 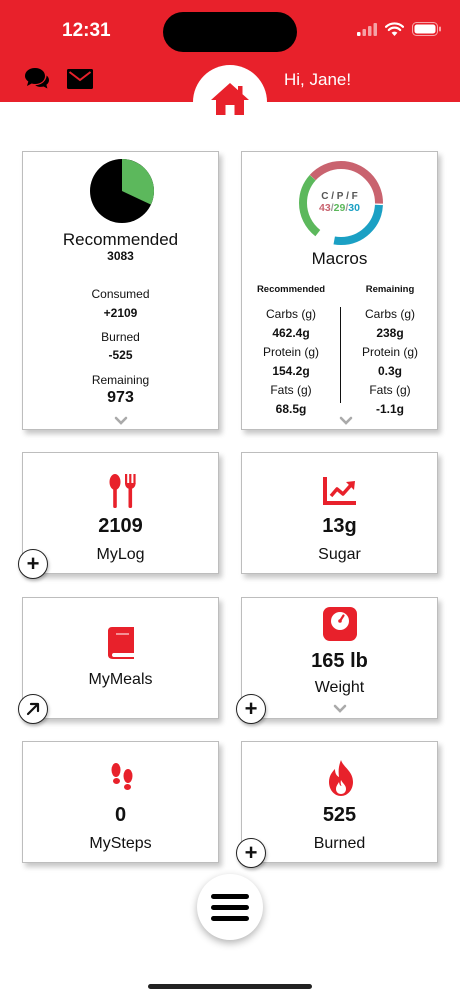 I want to click on scale-icon, so click(x=340, y=624).